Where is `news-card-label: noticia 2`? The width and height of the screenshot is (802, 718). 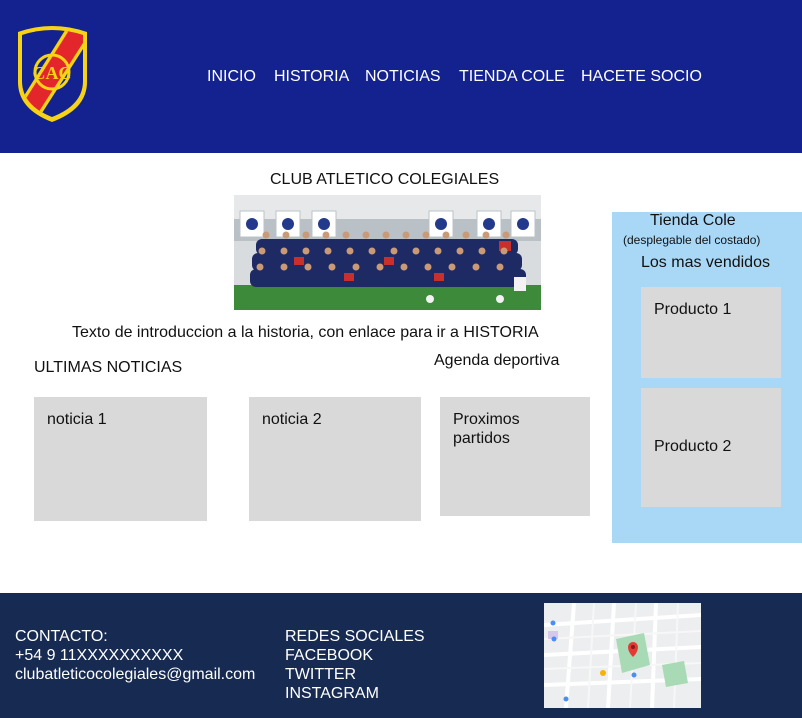
news-card-label: noticia 2 is located at coordinates (292, 419).